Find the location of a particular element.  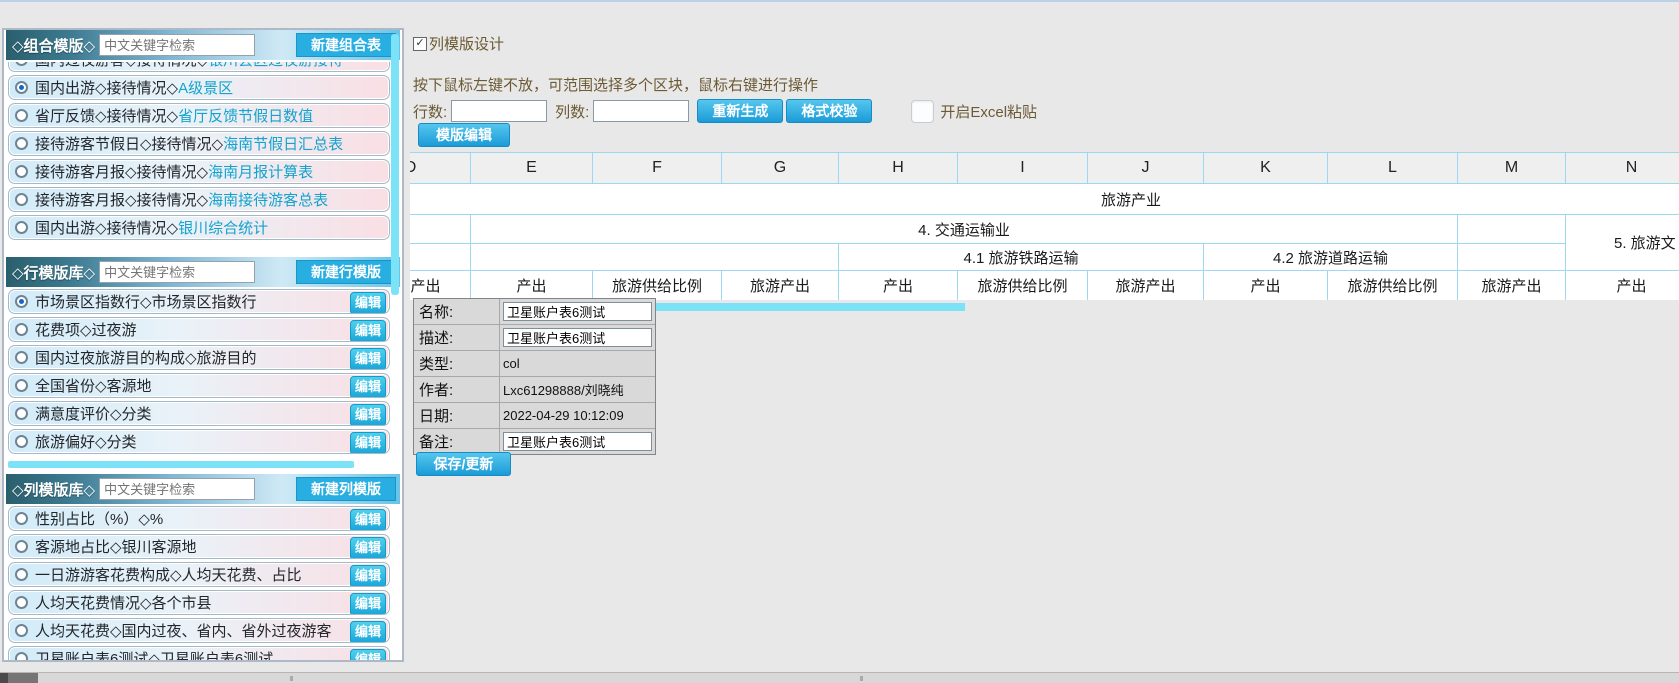

template-edit-button: 模版编辑 is located at coordinates (464, 135).